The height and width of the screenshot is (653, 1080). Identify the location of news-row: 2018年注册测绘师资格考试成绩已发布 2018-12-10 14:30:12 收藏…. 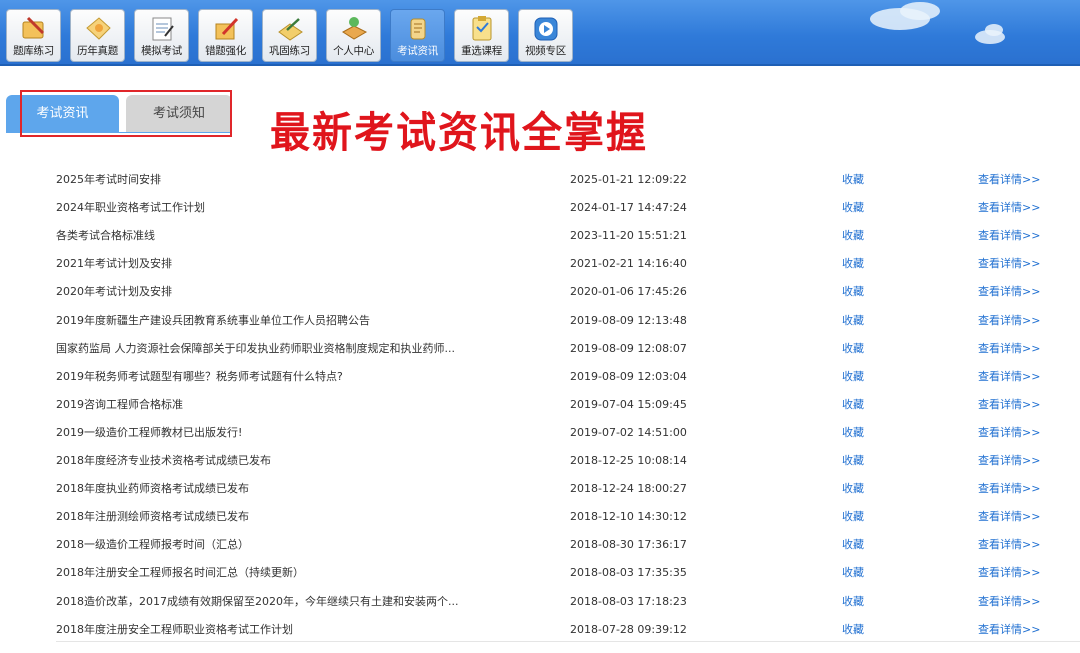
(540, 517).